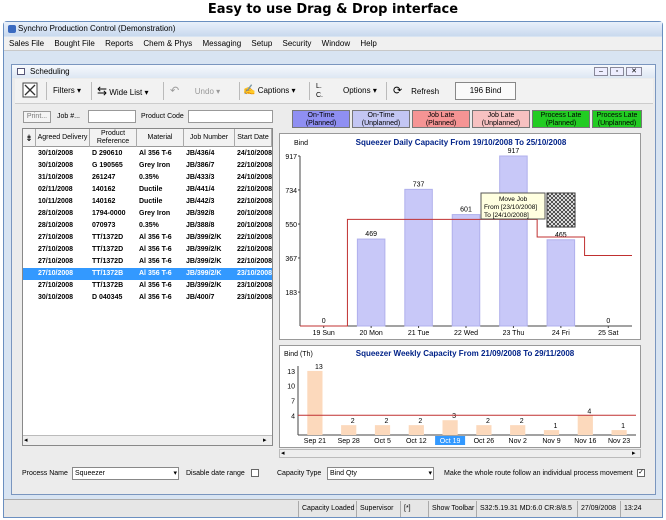  What do you see at coordinates (297, 43) in the screenshot?
I see `menu-security: Security` at bounding box center [297, 43].